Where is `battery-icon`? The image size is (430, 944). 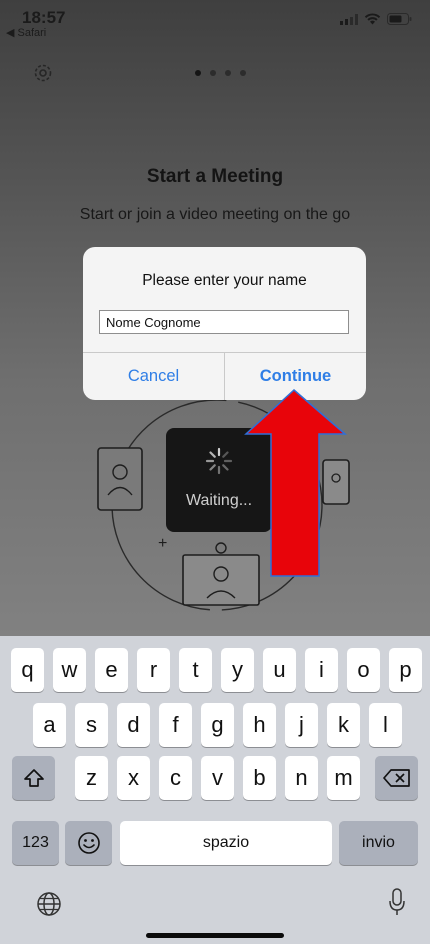
battery-icon is located at coordinates (399, 19).